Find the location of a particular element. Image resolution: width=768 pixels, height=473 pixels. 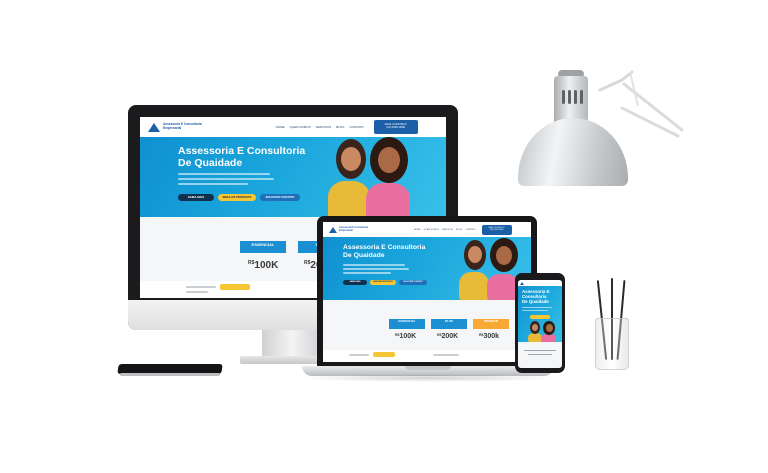

phone-hero-title-line3: De Quaidade is located at coordinates (535, 302).